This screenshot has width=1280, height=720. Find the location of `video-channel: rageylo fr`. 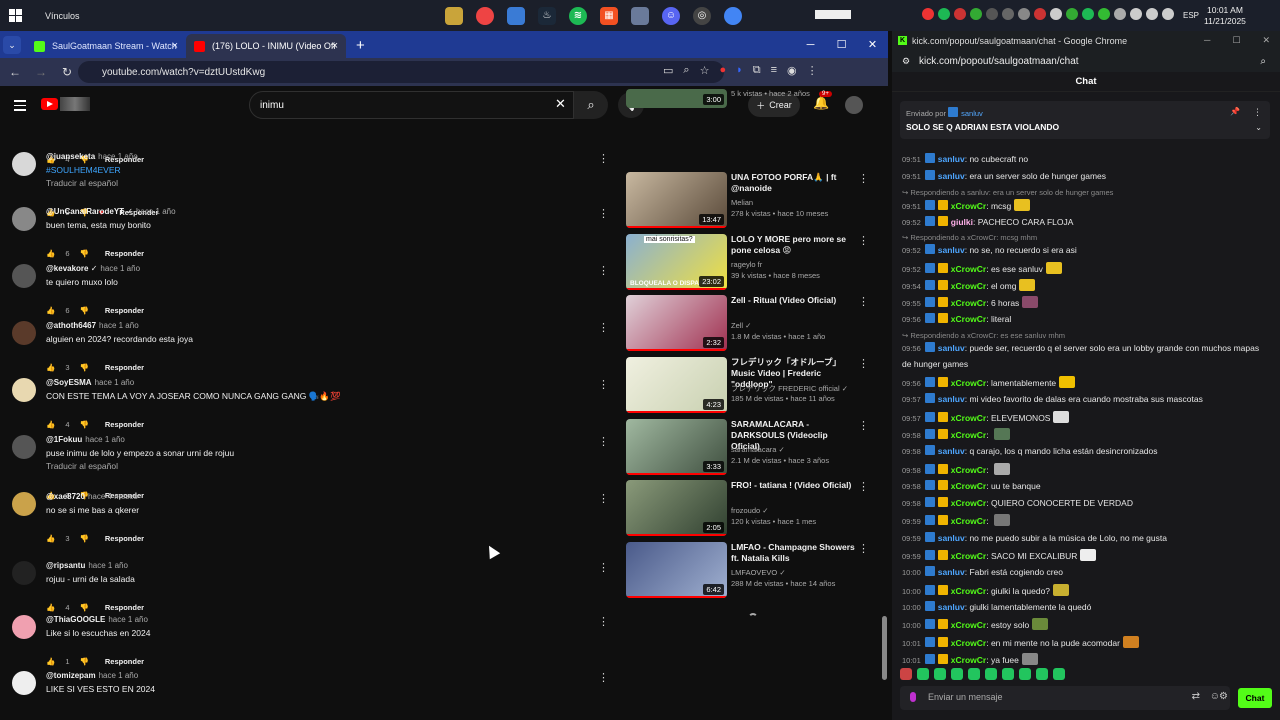

video-channel: rageylo fr is located at coordinates (746, 264).